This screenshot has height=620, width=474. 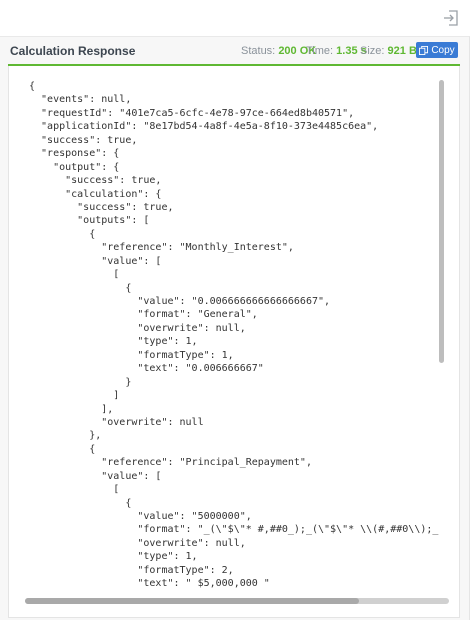 What do you see at coordinates (89, 221) in the screenshot?
I see `code-line: "outputs": [` at bounding box center [89, 221].